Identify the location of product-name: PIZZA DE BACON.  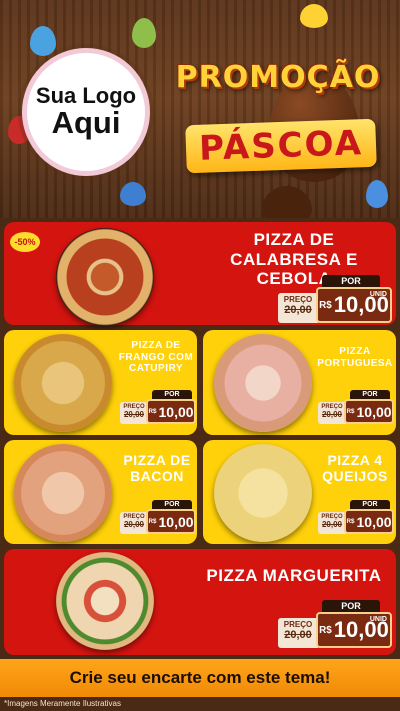
(157, 468).